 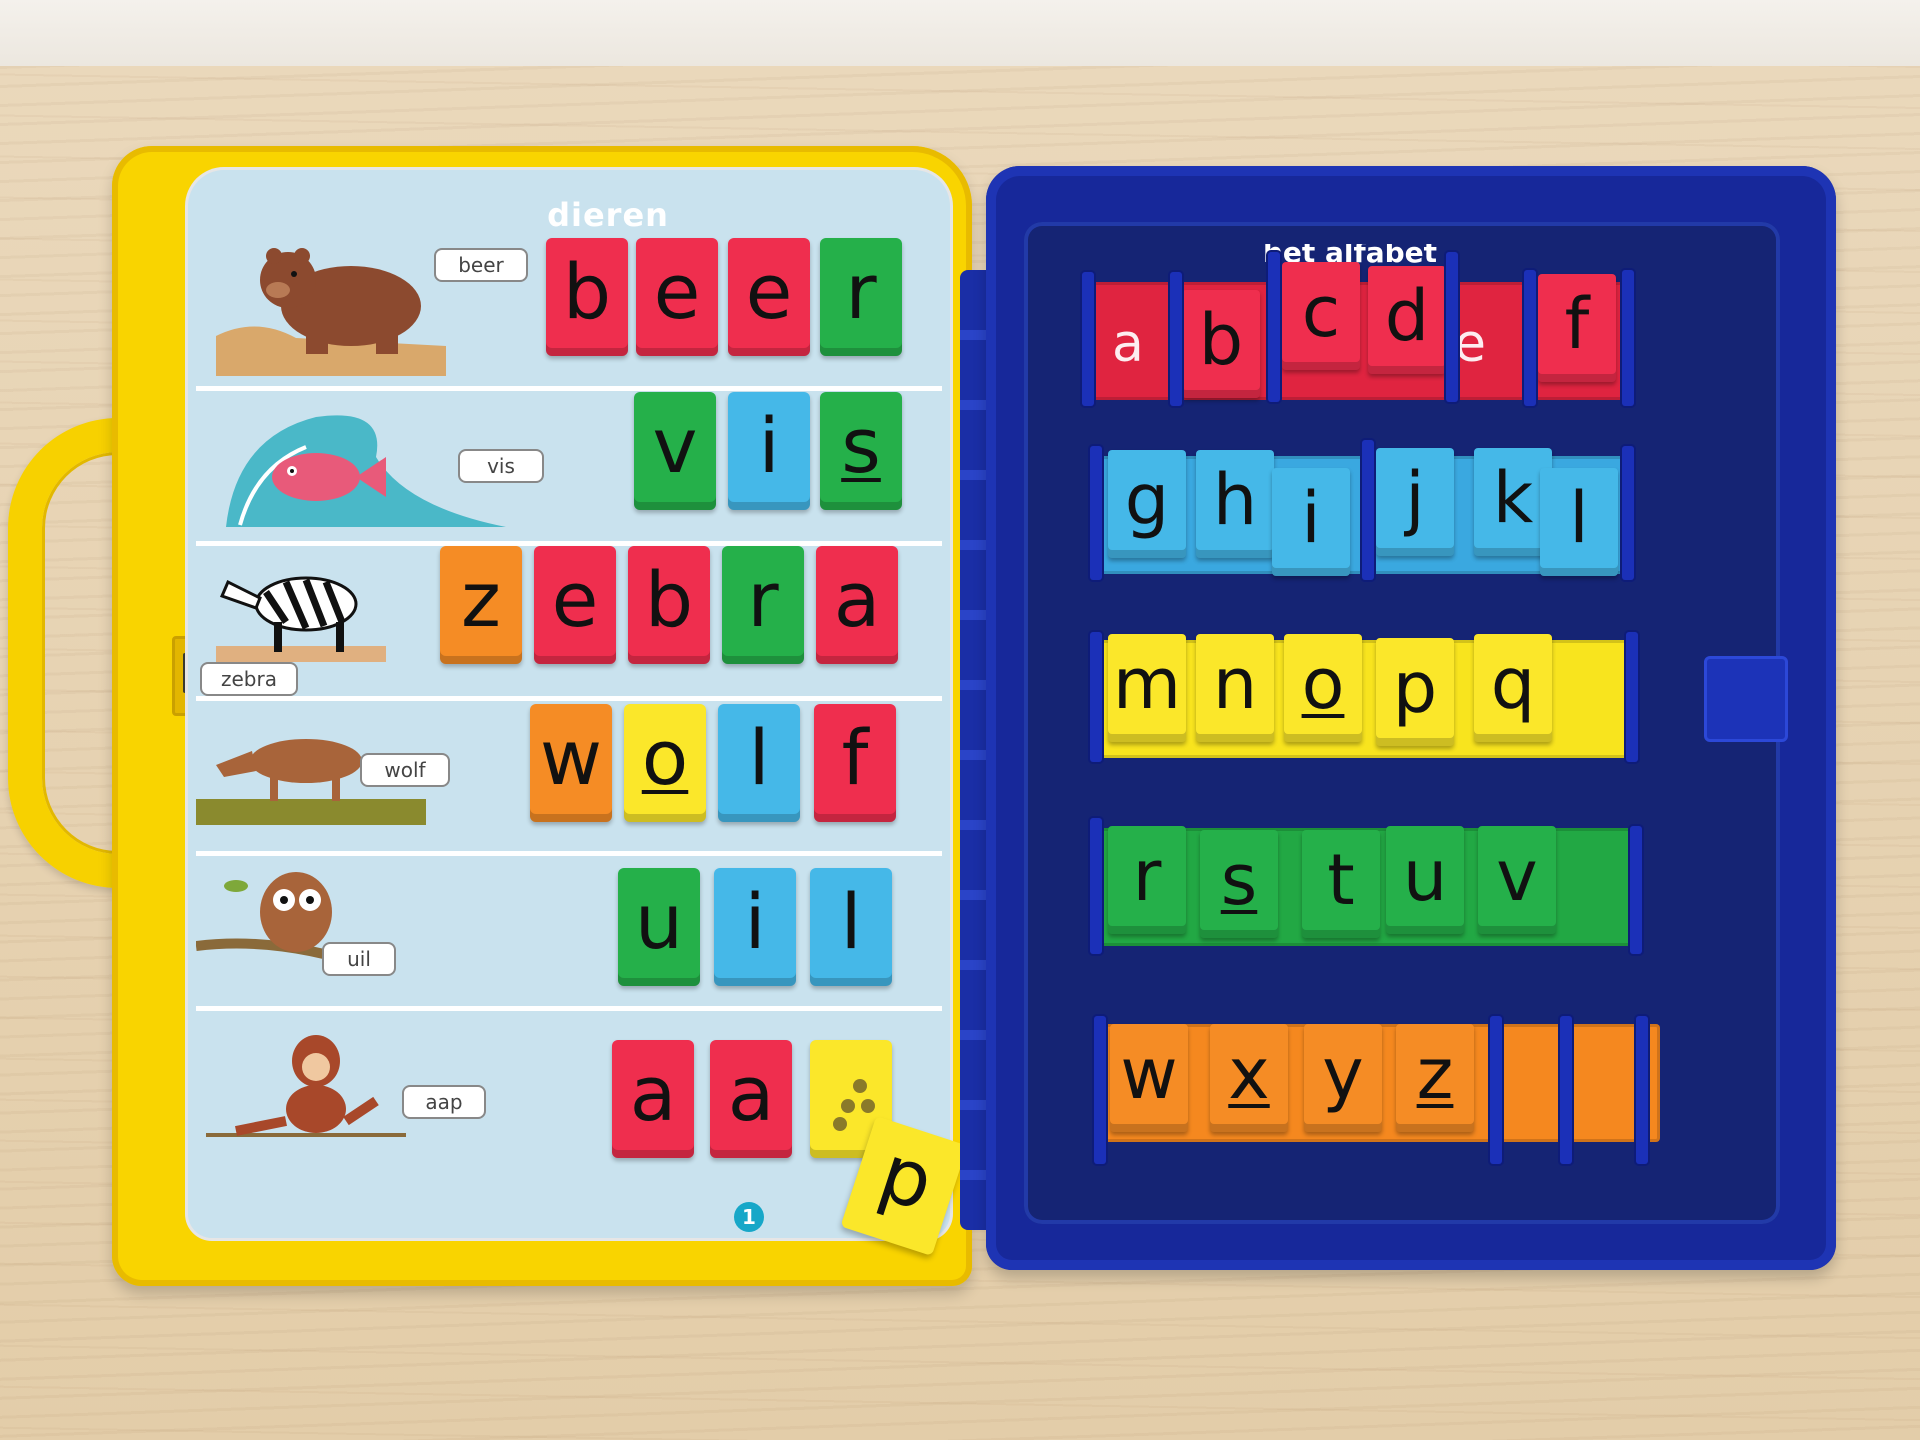 I want to click on alphabet-tile-s: s, so click(x=1239, y=884).